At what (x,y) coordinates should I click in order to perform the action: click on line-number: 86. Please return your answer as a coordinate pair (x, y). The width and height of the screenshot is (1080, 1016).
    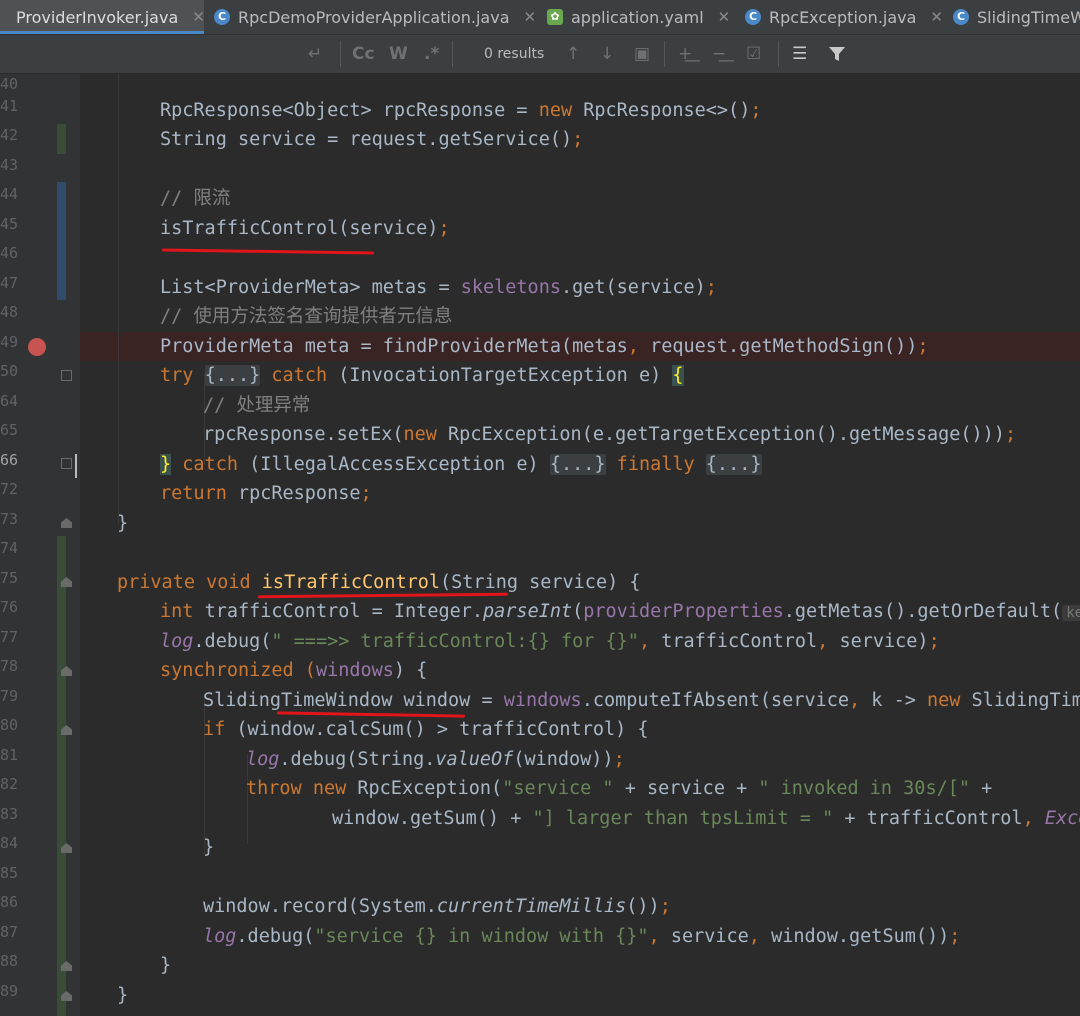
    Looking at the image, I should click on (9, 902).